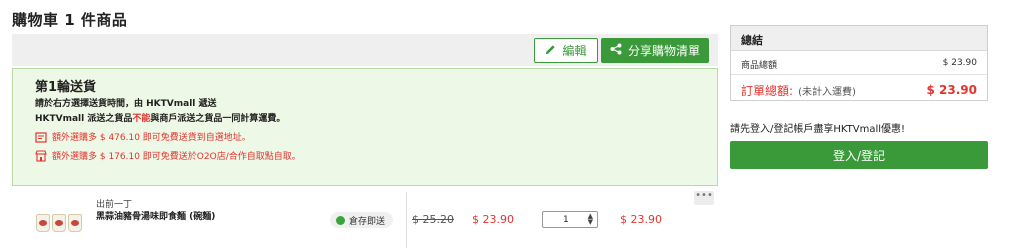 The width and height of the screenshot is (1024, 252). Describe the element at coordinates (41, 155) in the screenshot. I see `store-pickup-icon` at that location.